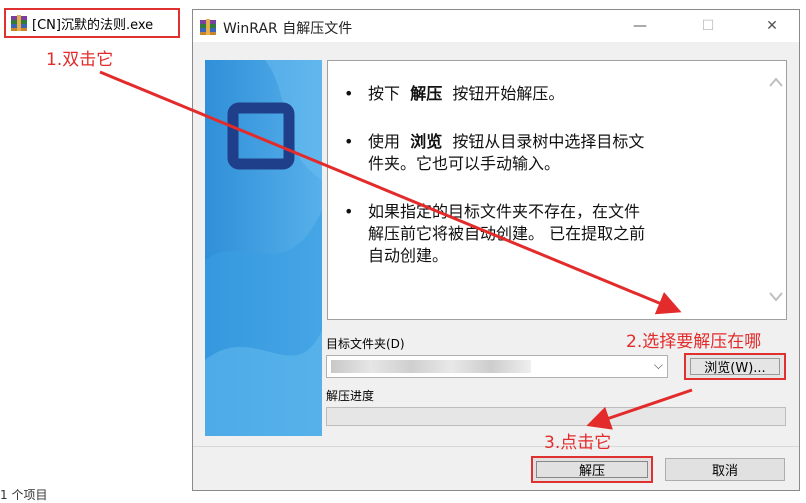 This screenshot has width=806, height=503. What do you see at coordinates (288, 29) in the screenshot?
I see `window-title: WinRAR 自解压文件` at bounding box center [288, 29].